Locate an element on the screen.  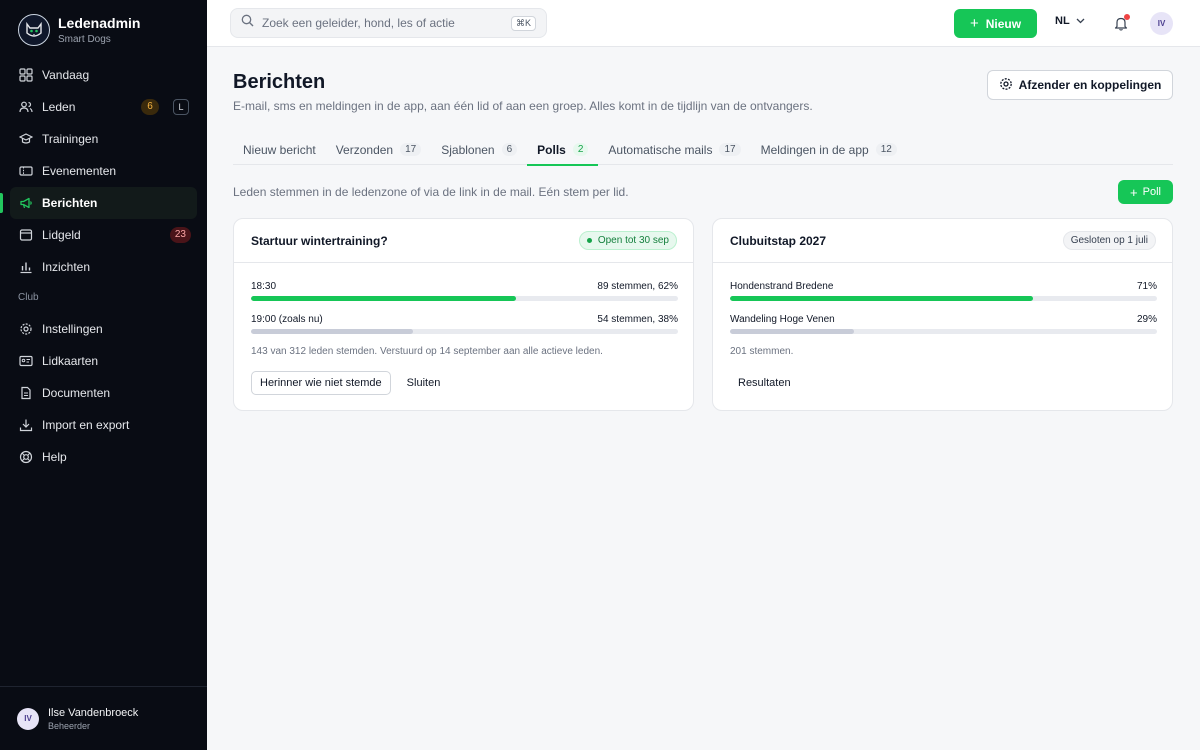
sidebar-item-label: Berichten is located at coordinates (70, 203).